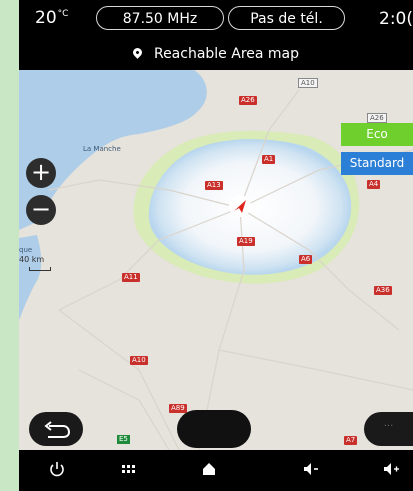  I want to click on page-title: Reachable Area map, so click(216, 54).